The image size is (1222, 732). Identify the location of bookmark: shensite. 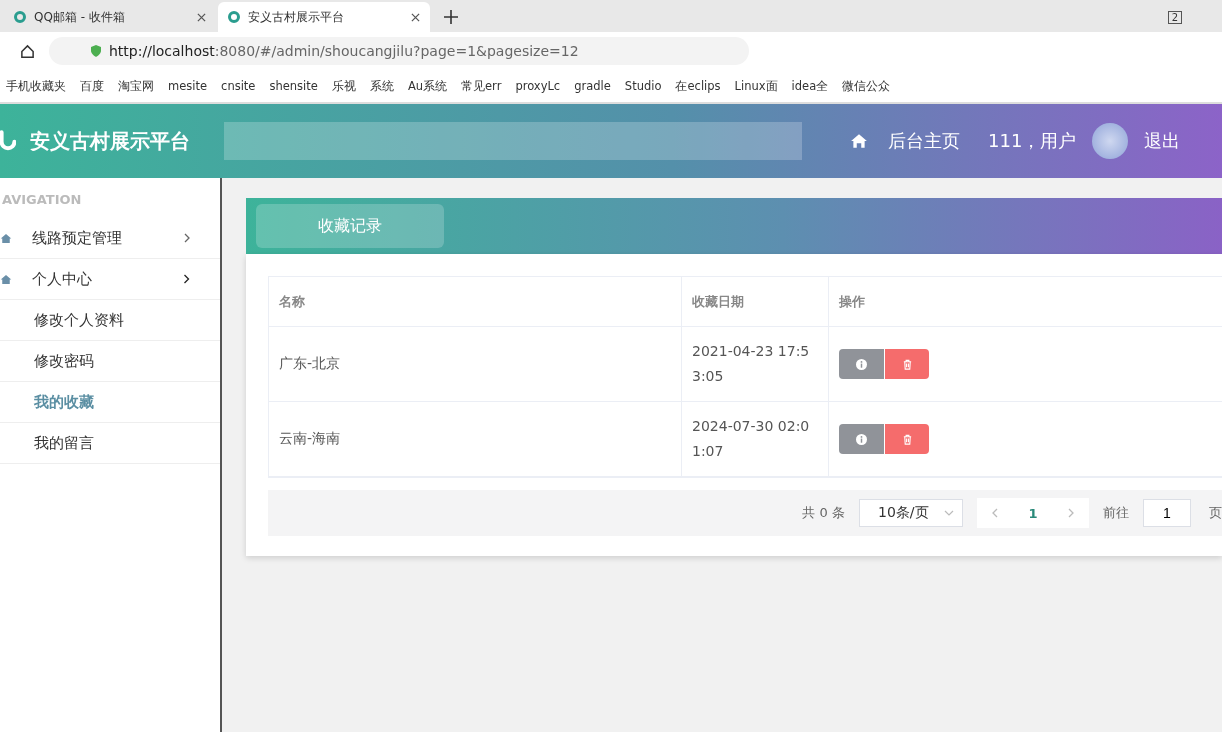
(293, 86).